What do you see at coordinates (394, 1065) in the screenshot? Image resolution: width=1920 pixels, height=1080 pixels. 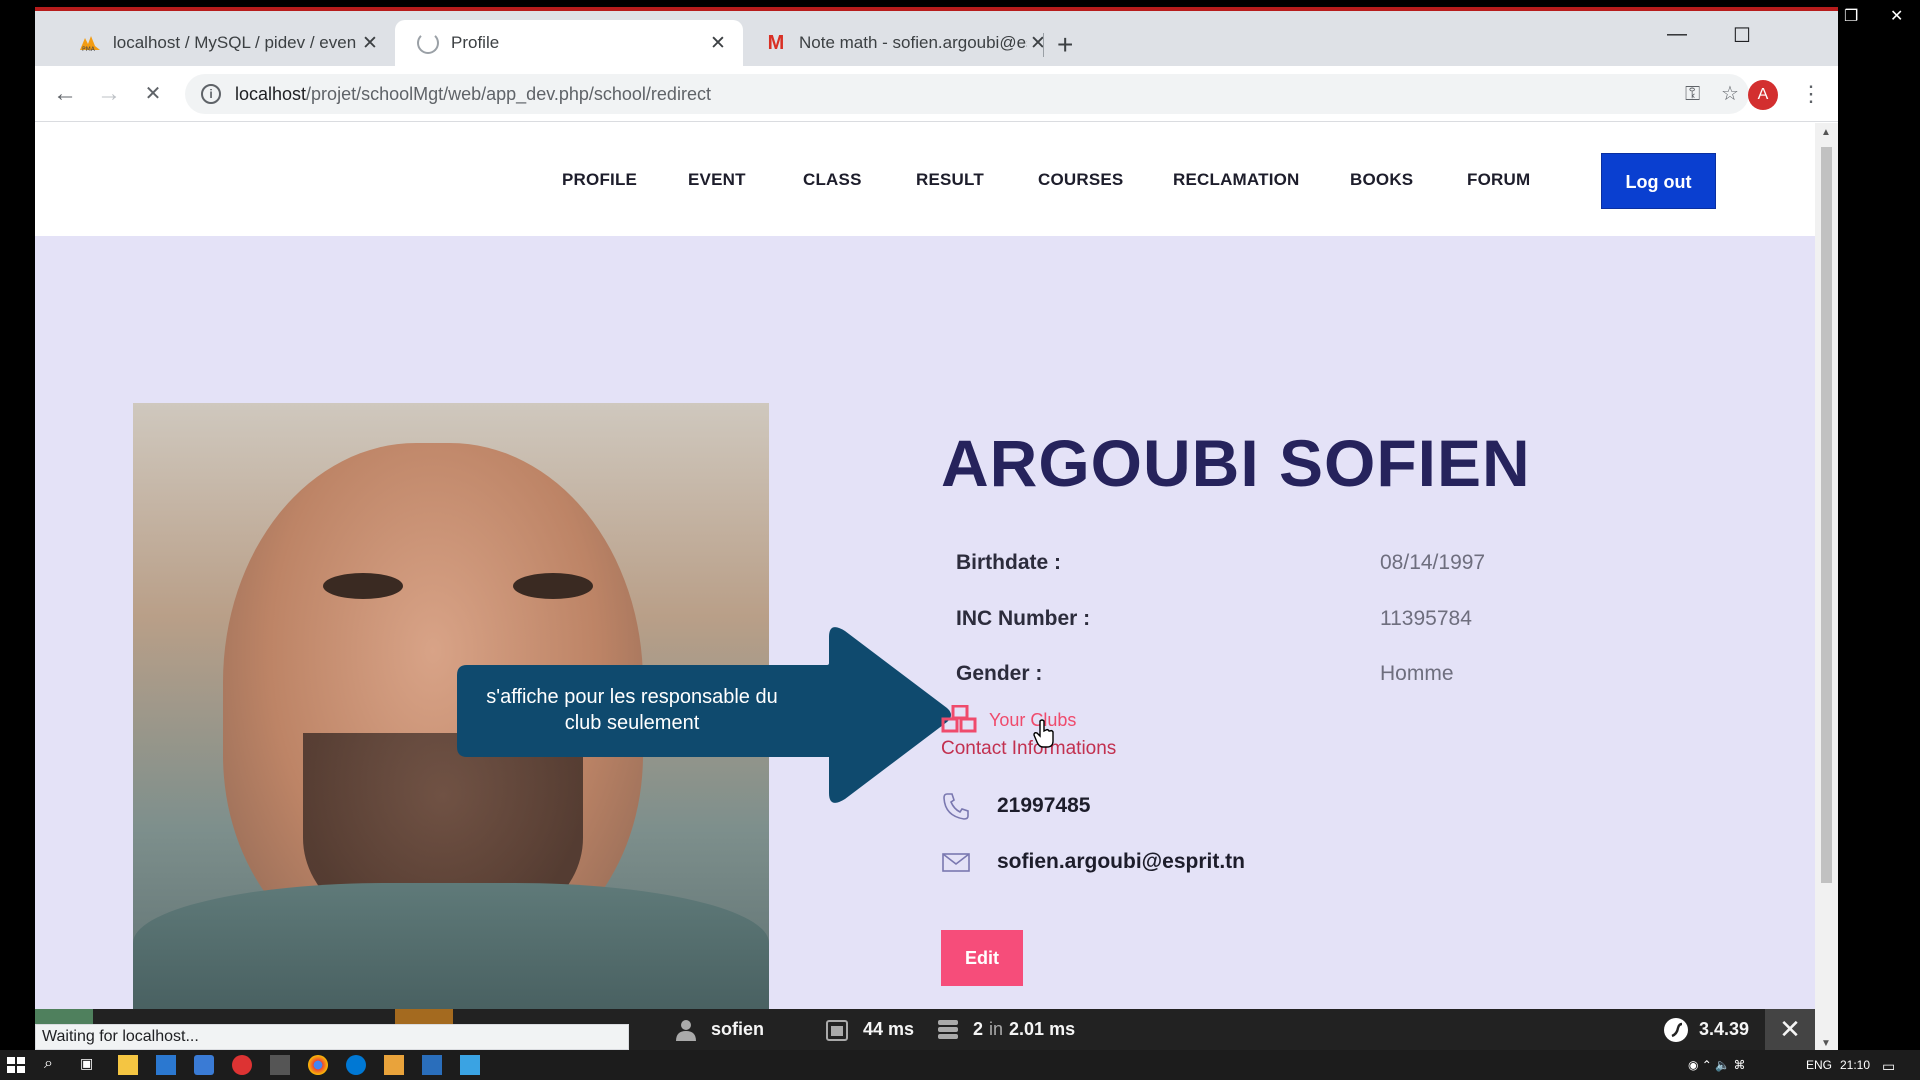 I see `app-icon` at bounding box center [394, 1065].